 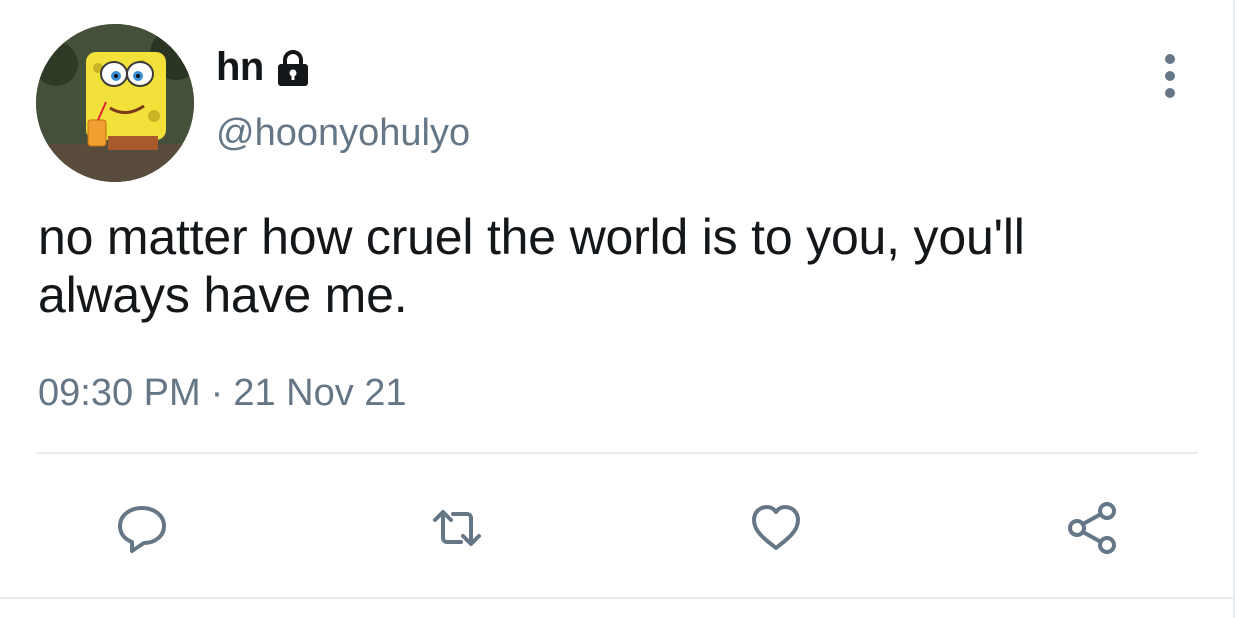 I want to click on retweet-button, so click(x=457, y=528).